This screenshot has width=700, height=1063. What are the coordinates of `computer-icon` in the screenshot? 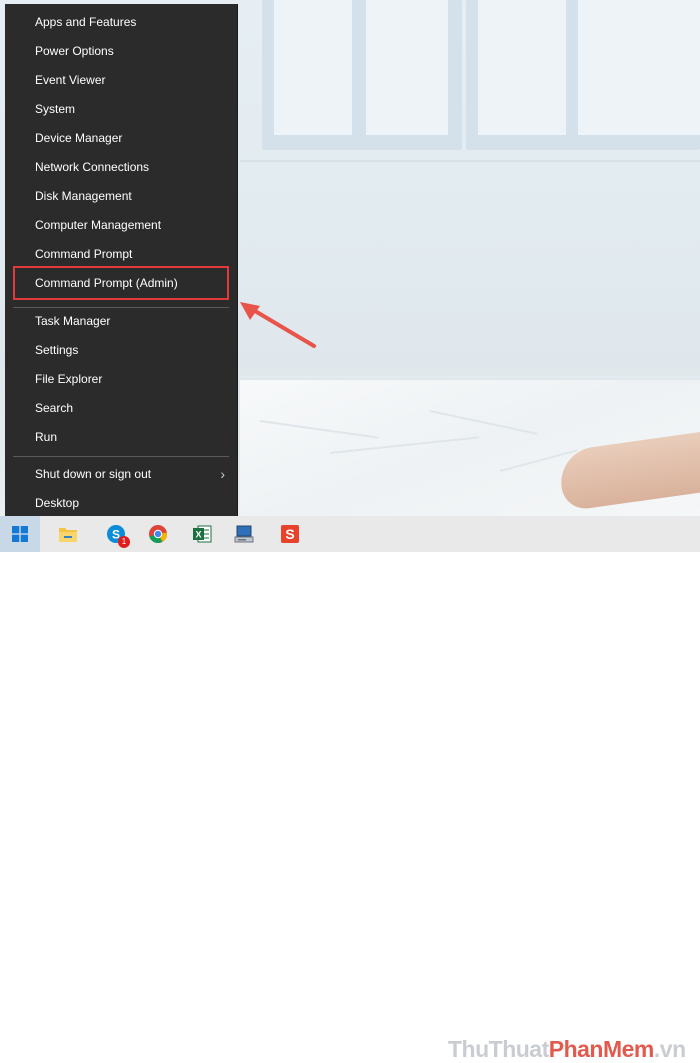 It's located at (244, 534).